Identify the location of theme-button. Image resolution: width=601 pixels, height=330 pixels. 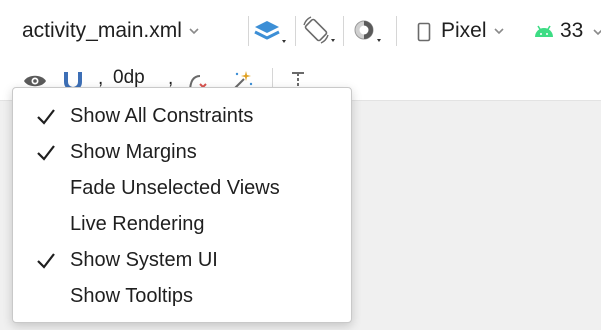
(368, 31).